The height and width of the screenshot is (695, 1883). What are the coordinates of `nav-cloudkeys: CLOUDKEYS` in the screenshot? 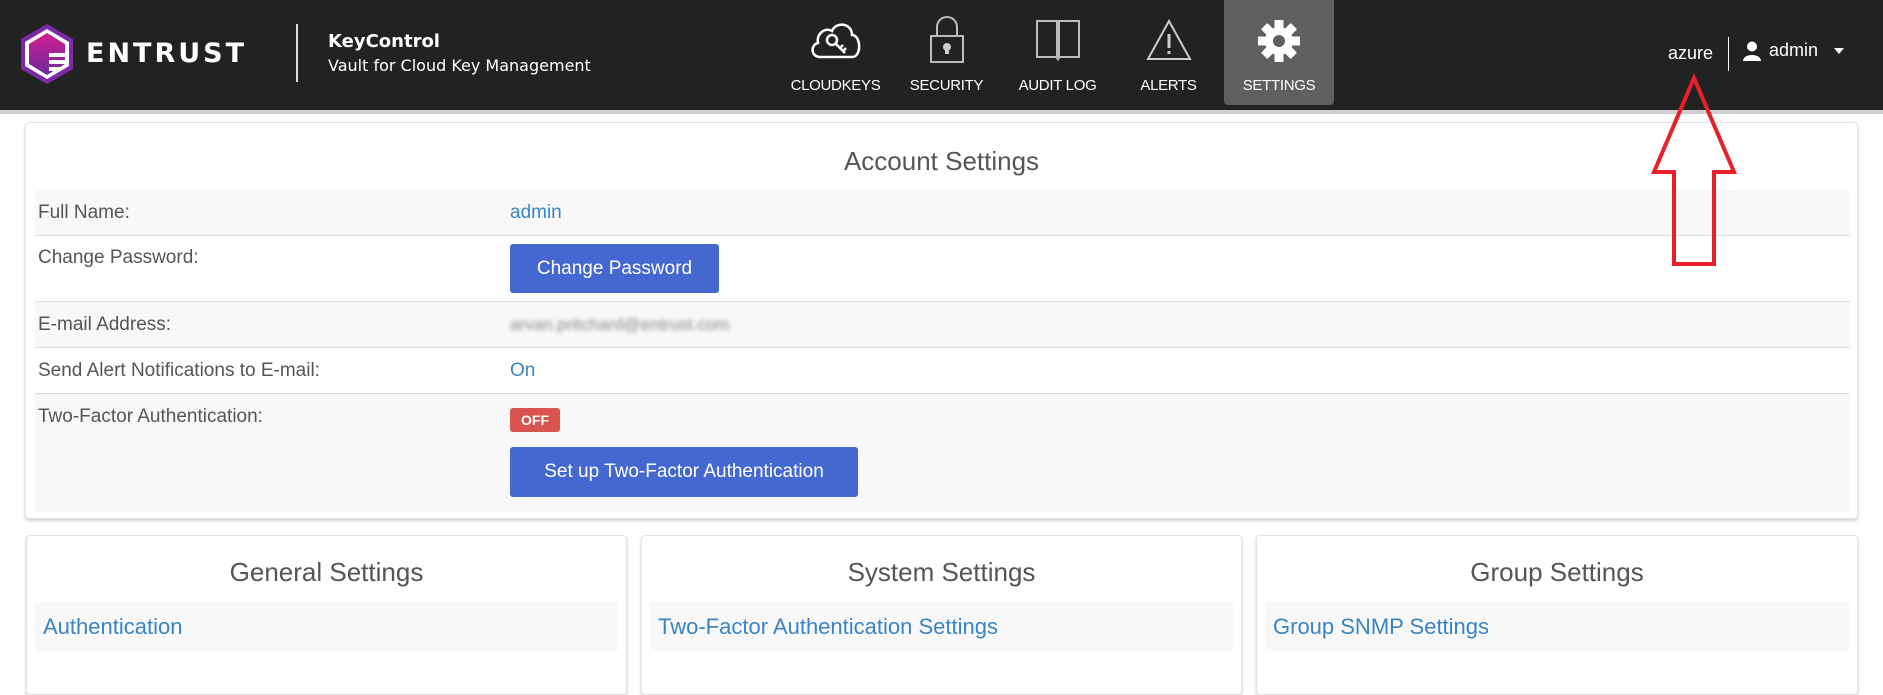 It's located at (835, 52).